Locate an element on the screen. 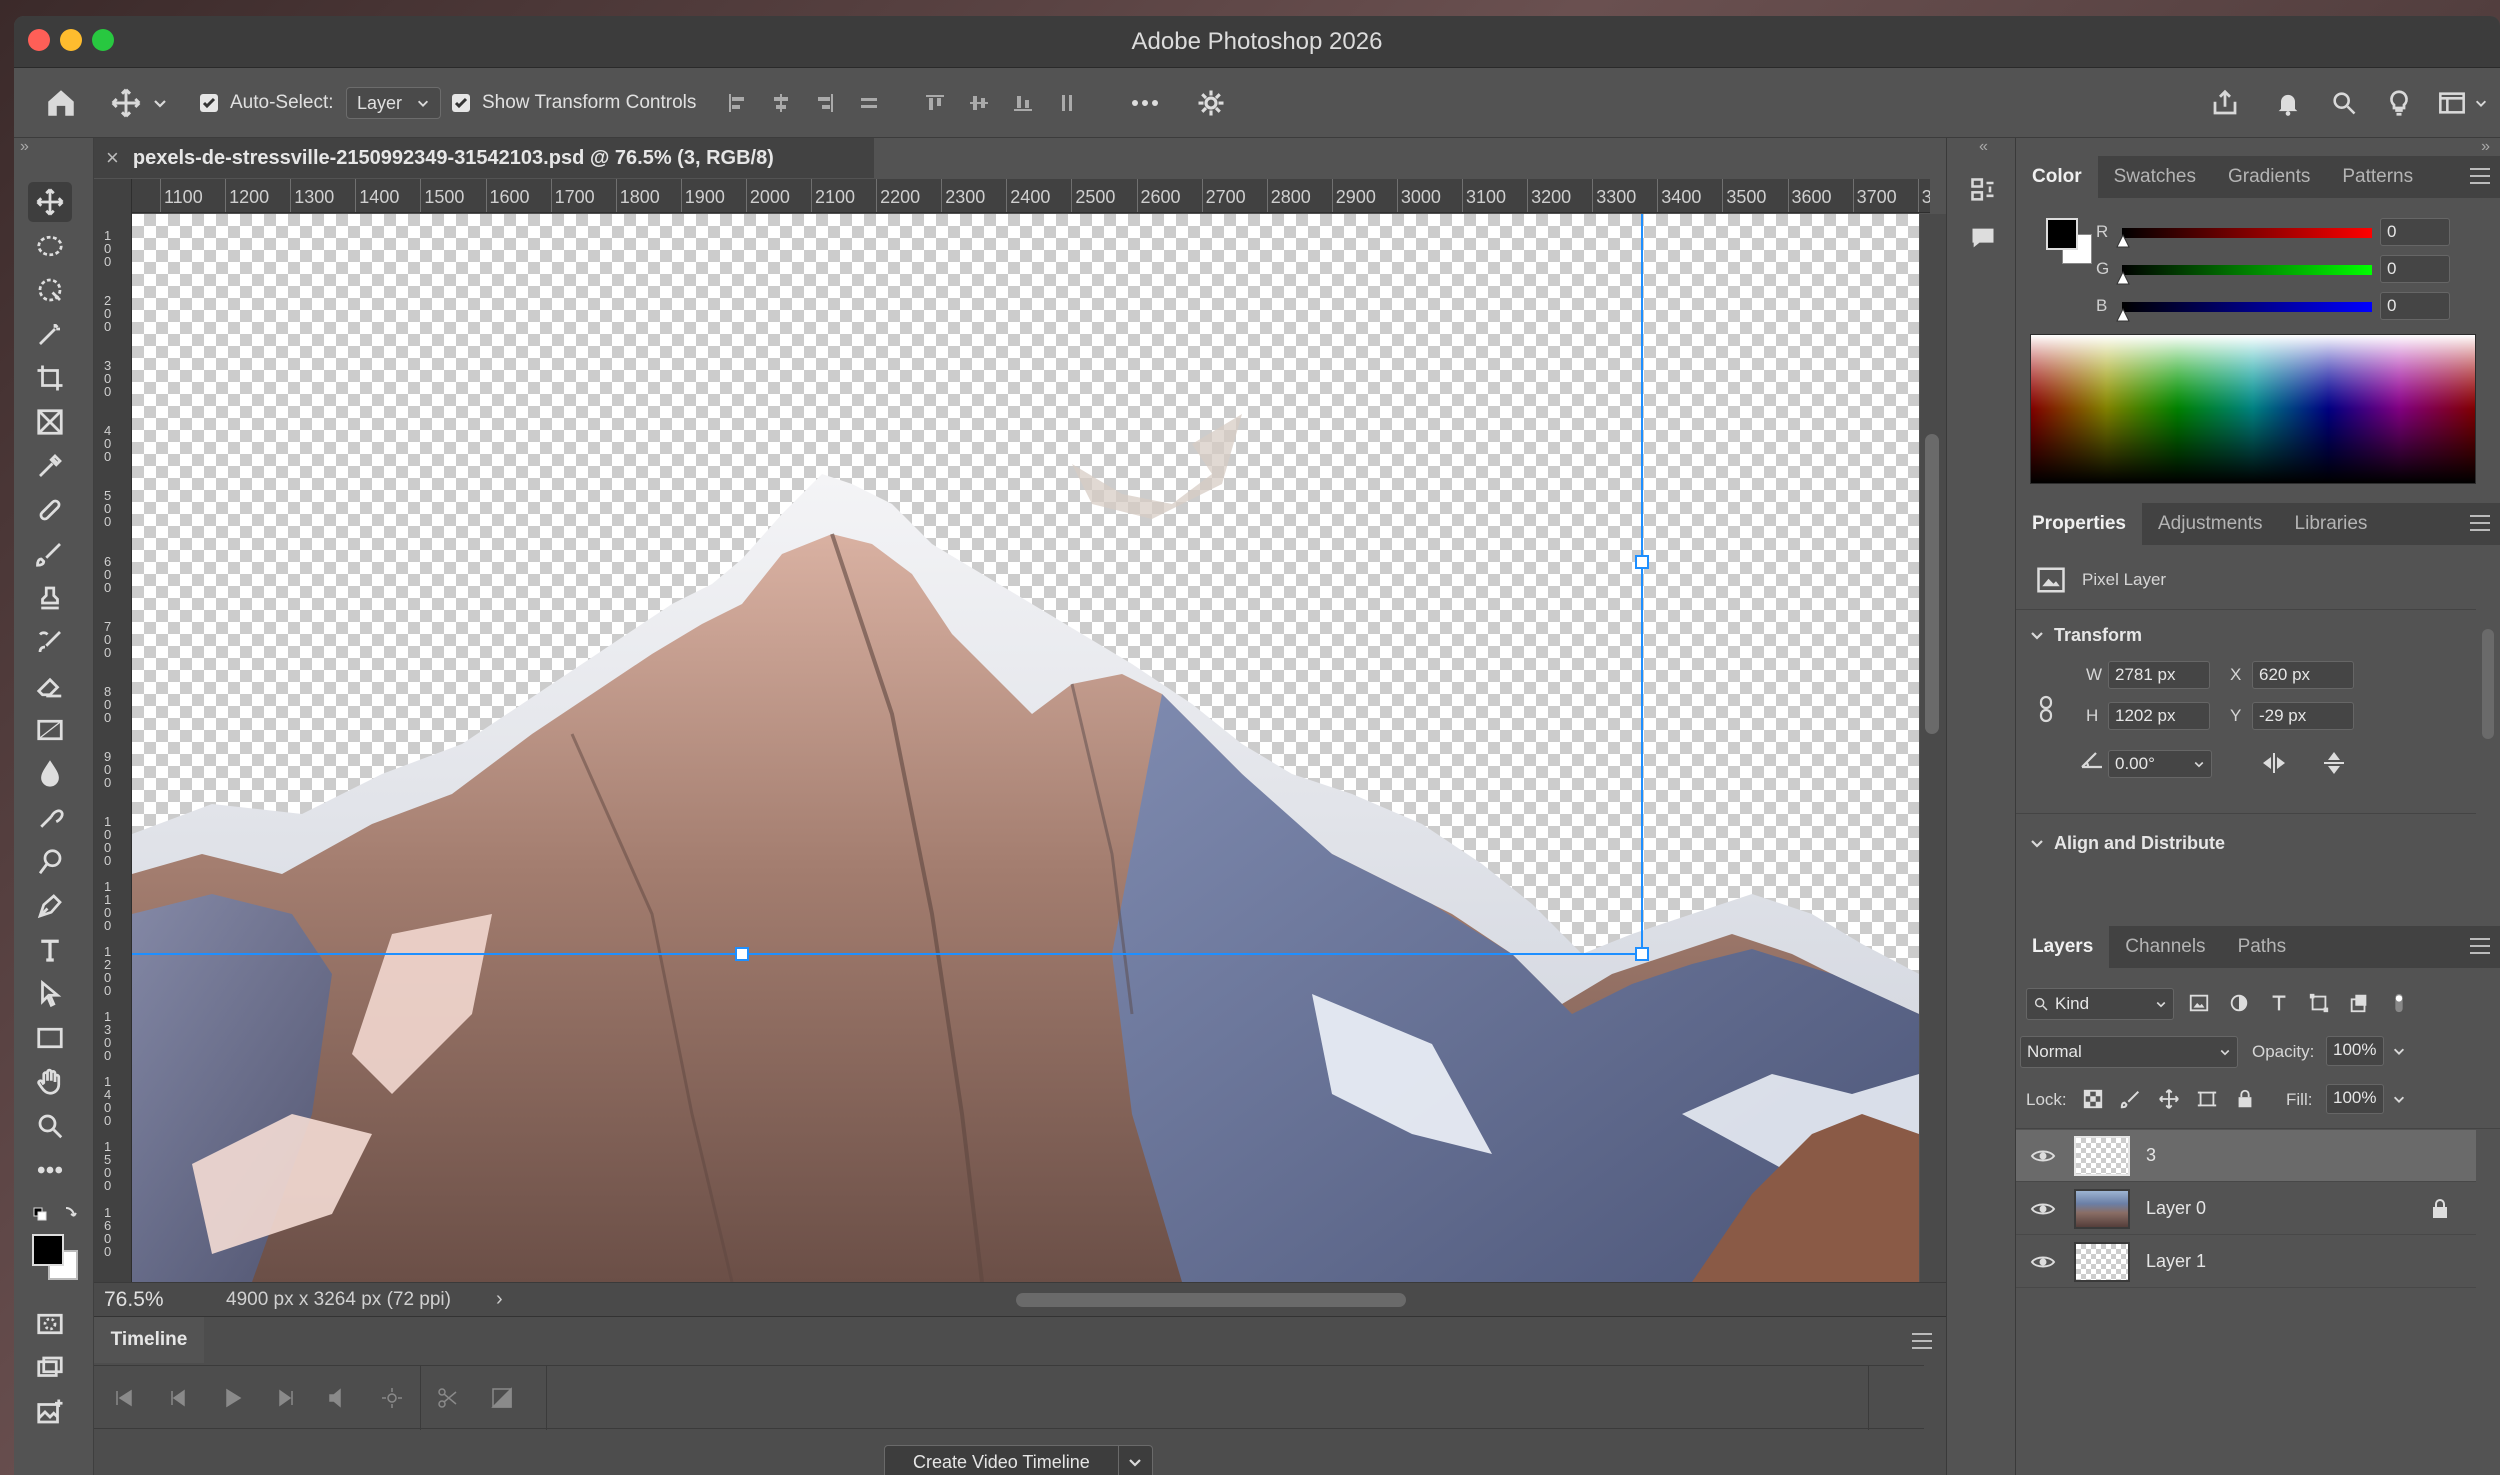 The width and height of the screenshot is (2500, 1475). more-options-button is located at coordinates (1145, 103).